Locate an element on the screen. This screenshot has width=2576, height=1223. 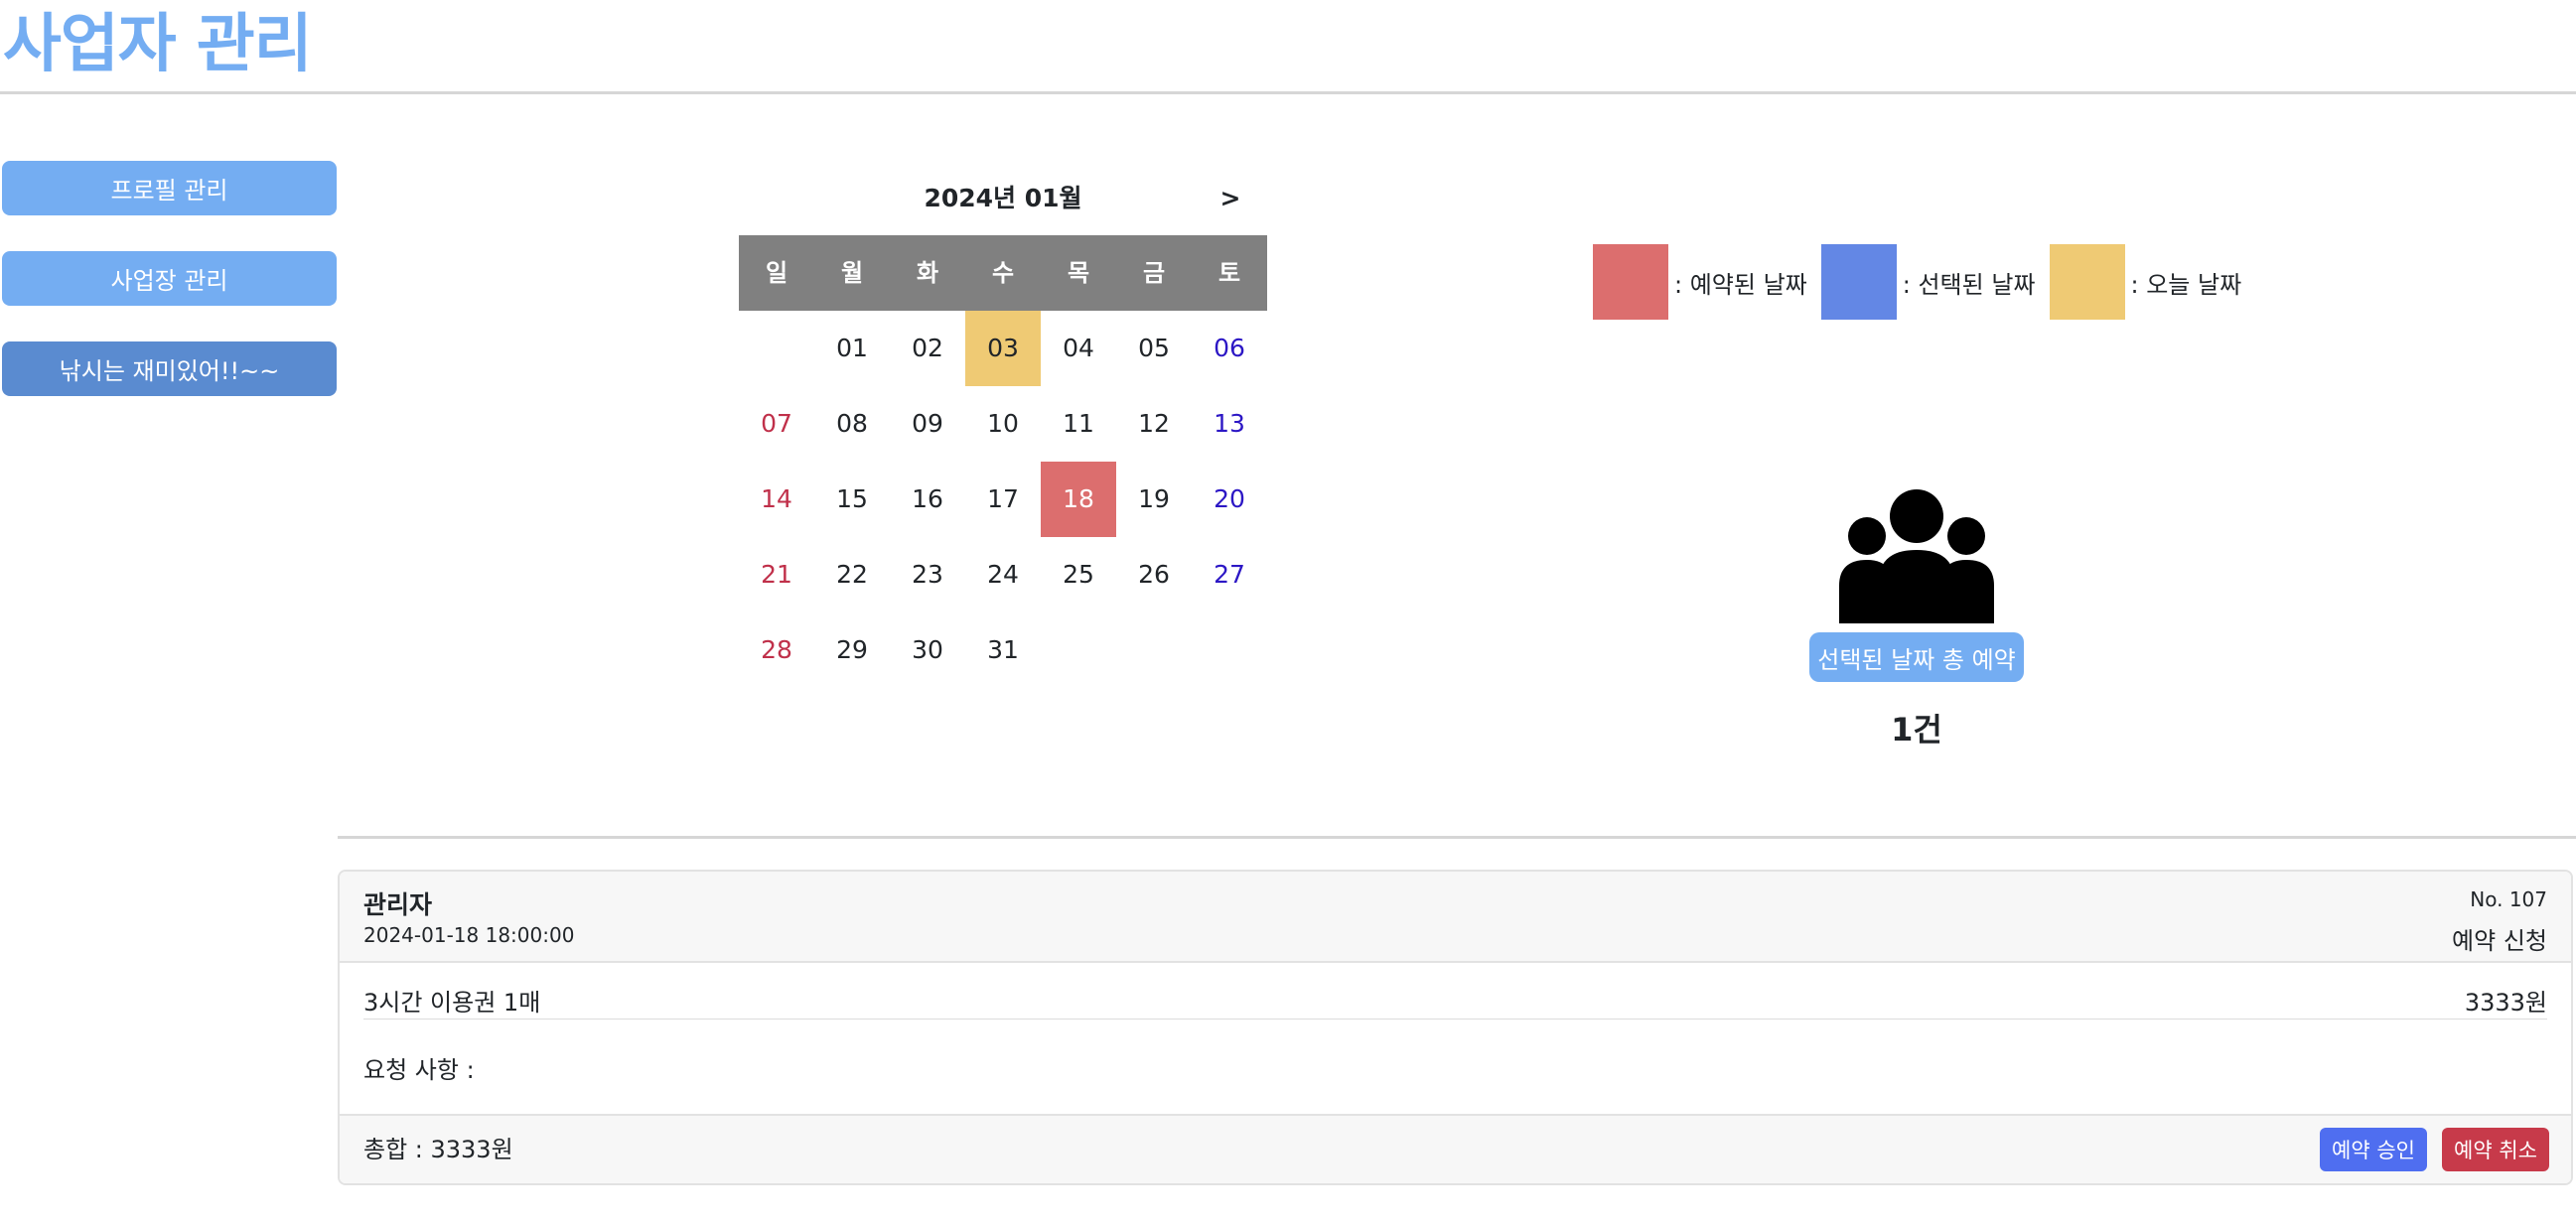
reservation-card-header: 관리자 2024-01-18 18:00:00 No. 107 예약 신청 is located at coordinates (1456, 917).